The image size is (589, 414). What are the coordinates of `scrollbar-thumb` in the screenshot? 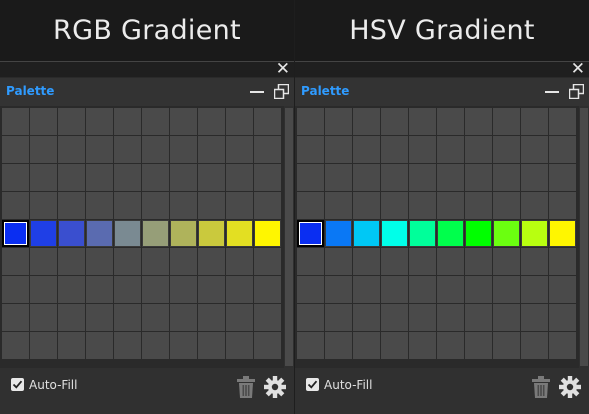 It's located at (289, 237).